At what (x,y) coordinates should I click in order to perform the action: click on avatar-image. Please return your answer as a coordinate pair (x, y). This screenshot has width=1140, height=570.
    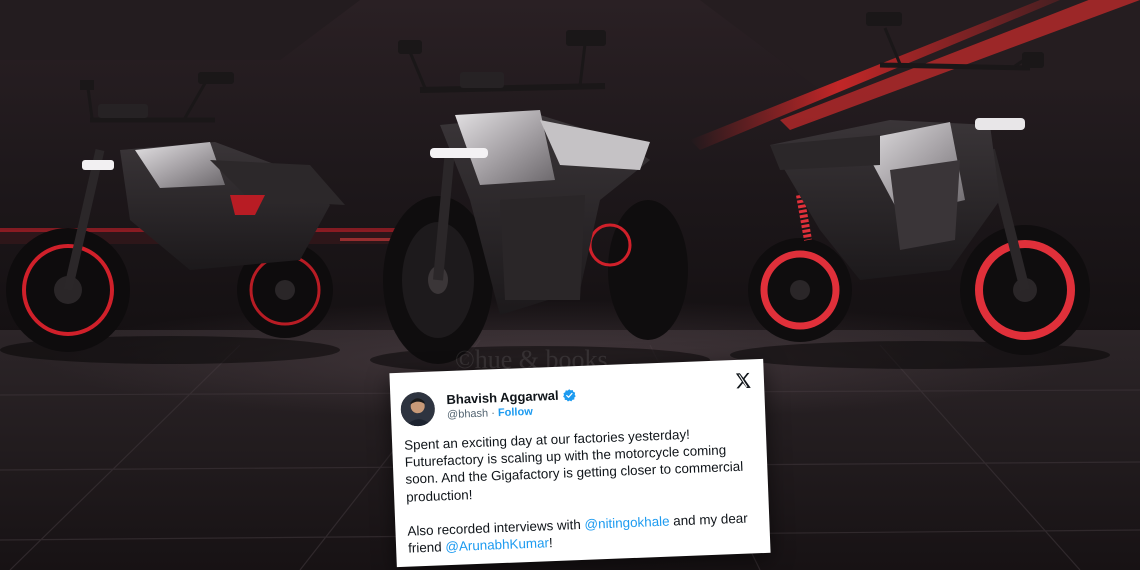
    Looking at the image, I should click on (418, 409).